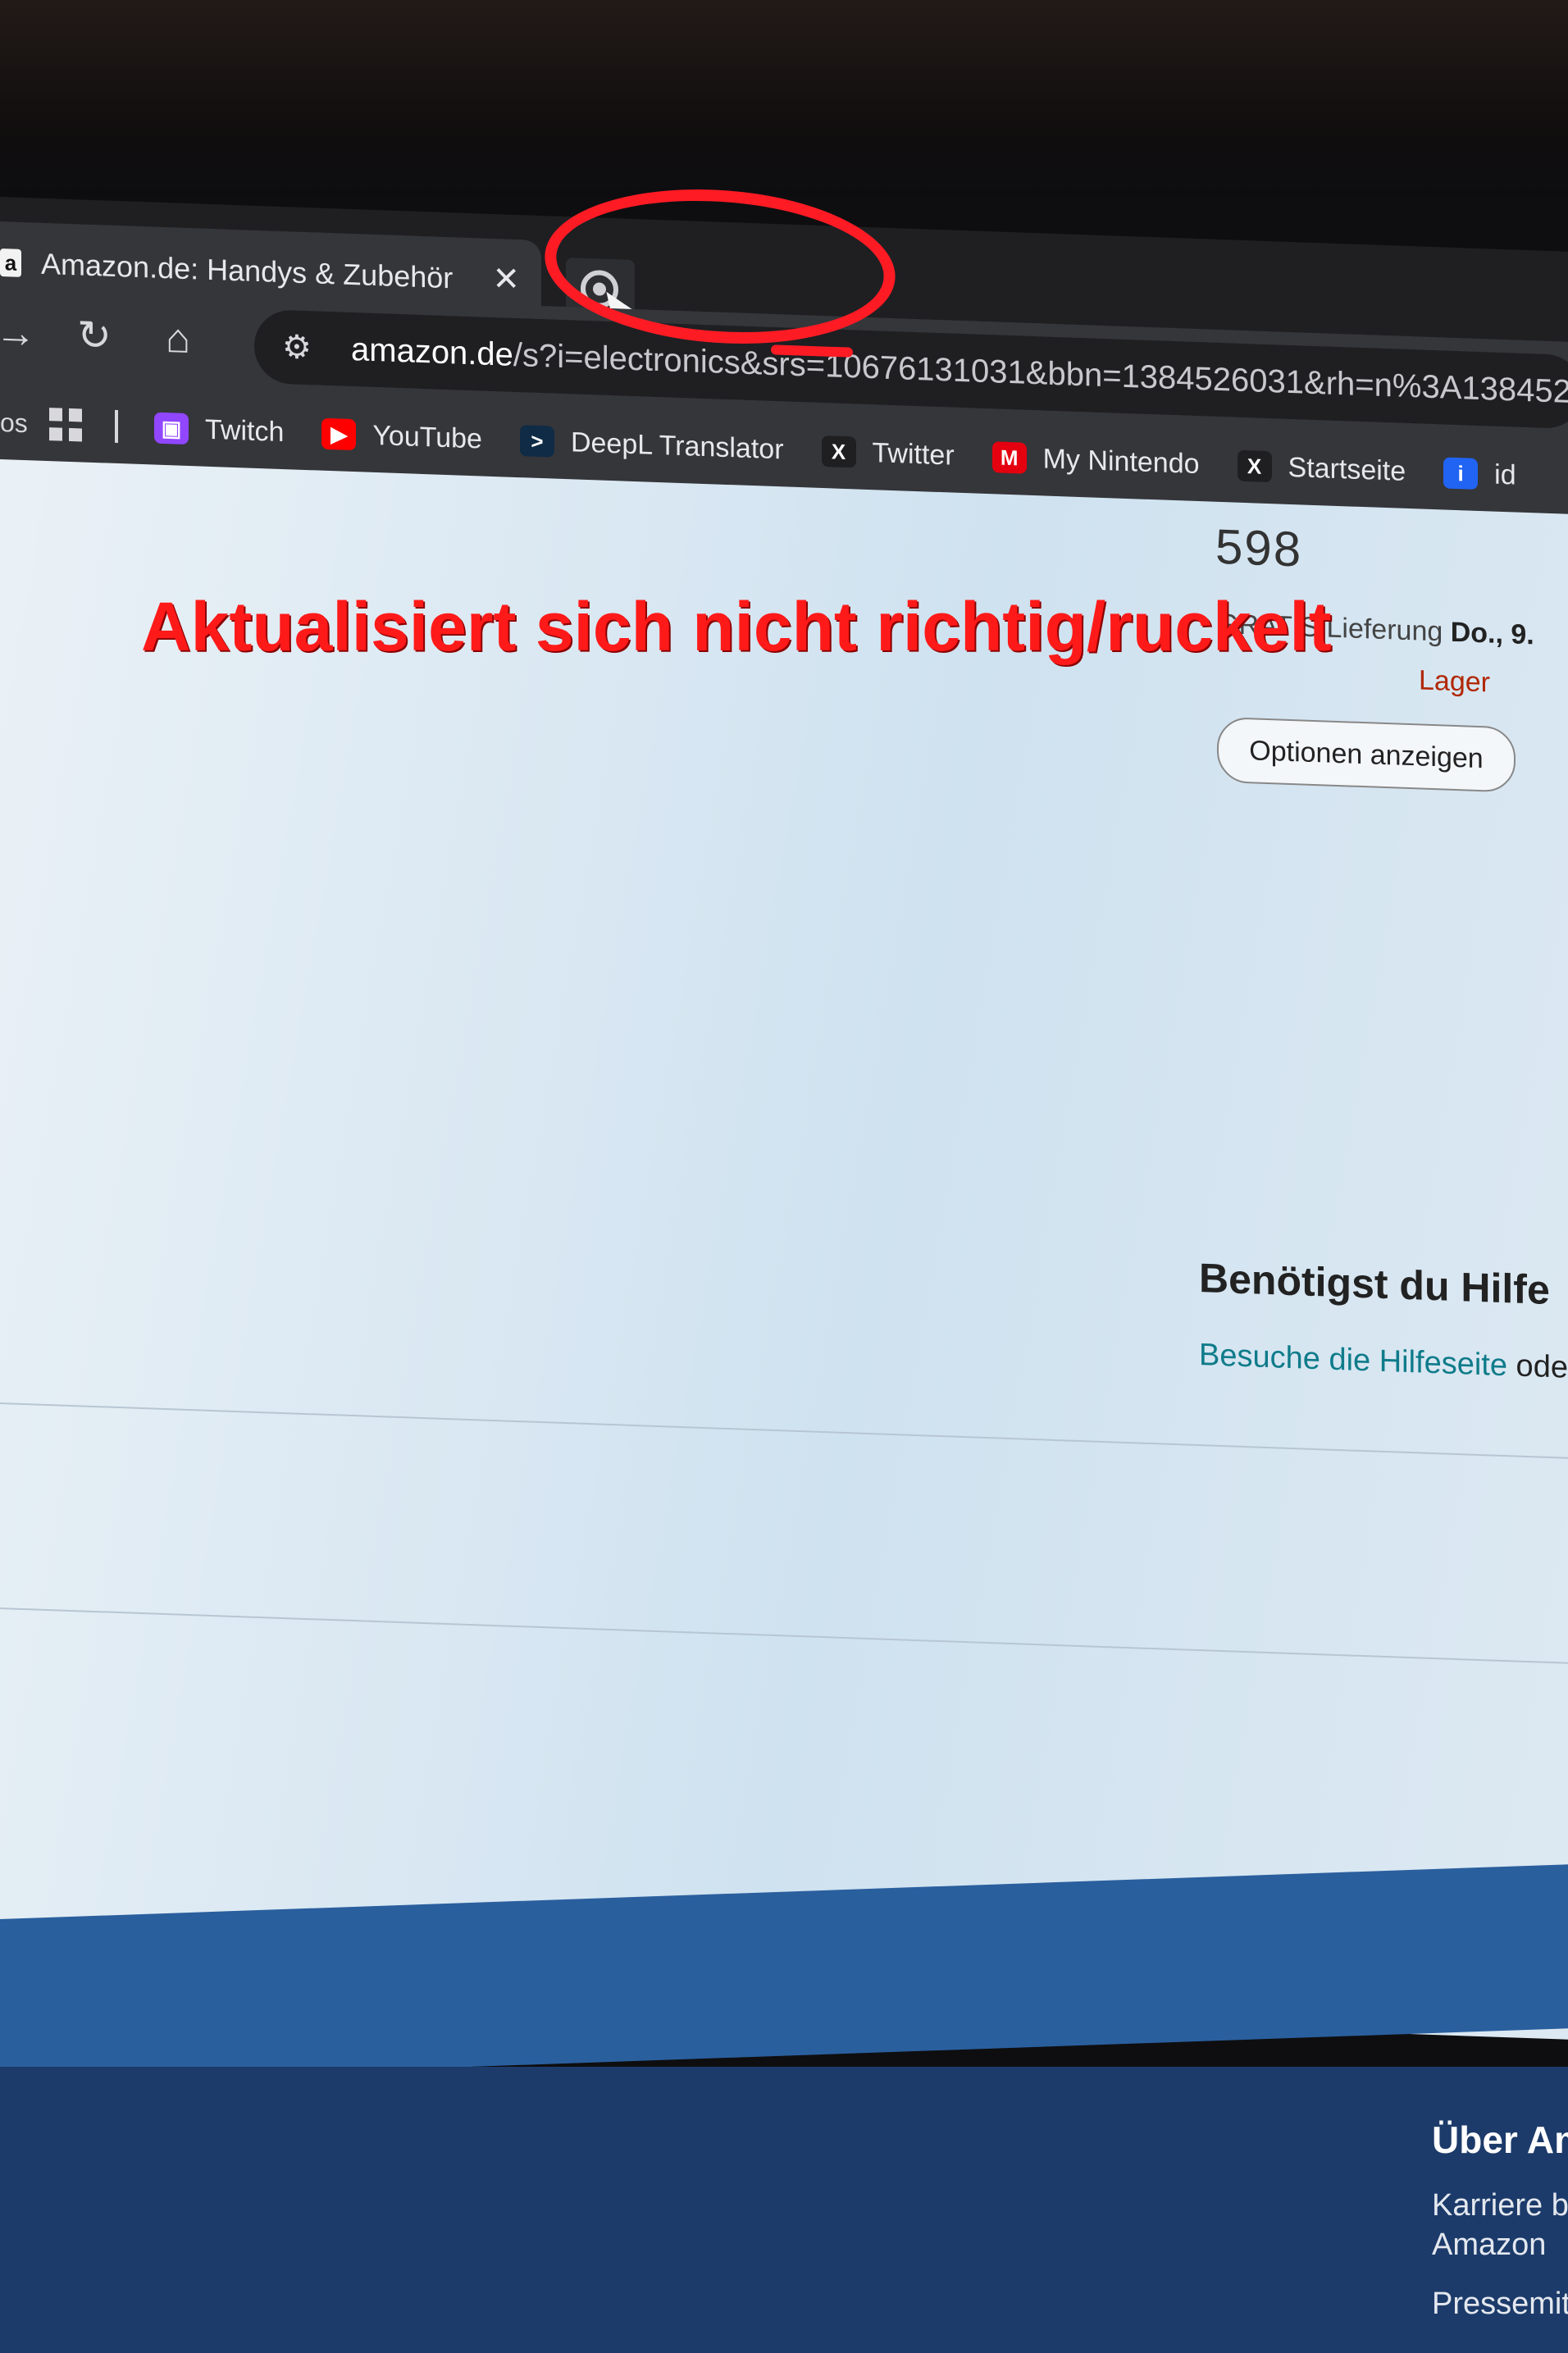  I want to click on bookmark-label: Twitter, so click(914, 454).